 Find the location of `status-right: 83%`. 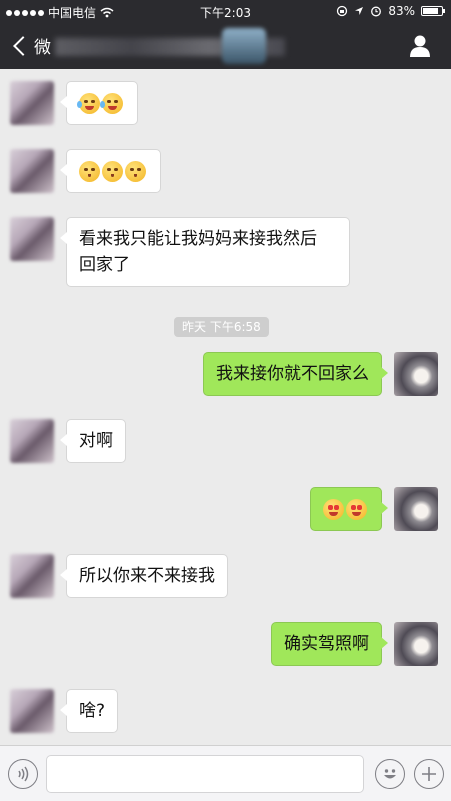

status-right: 83% is located at coordinates (390, 11).